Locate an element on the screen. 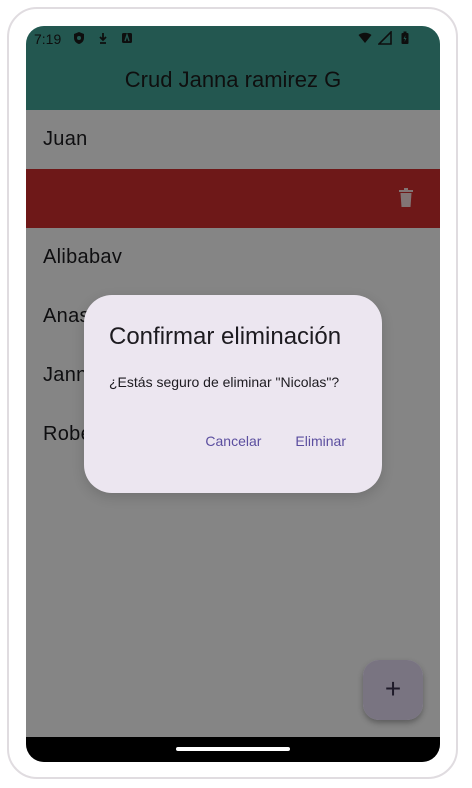 The image size is (472, 788). fab-scrim is located at coordinates (393, 690).